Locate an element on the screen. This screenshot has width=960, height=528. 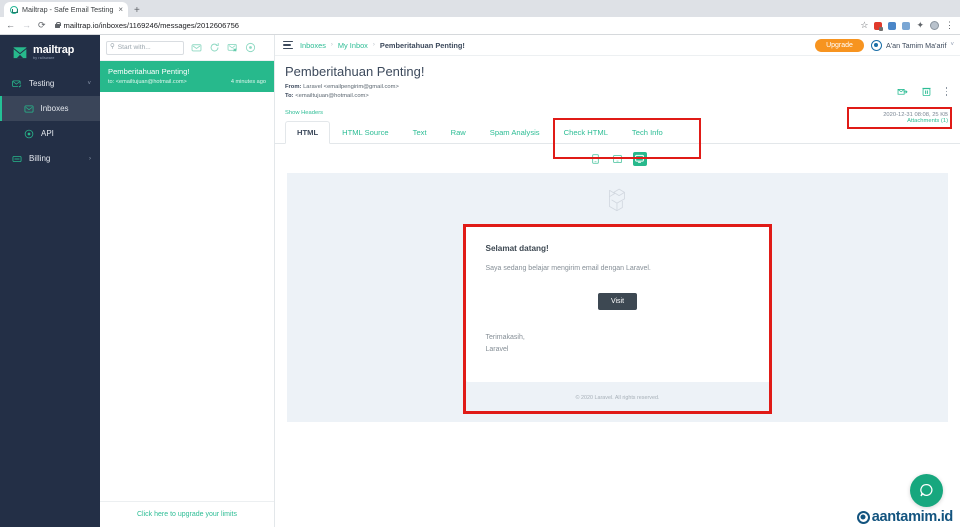
email-to-value: <emailtujuan@hotmail.com> is located at coordinates (332, 95).